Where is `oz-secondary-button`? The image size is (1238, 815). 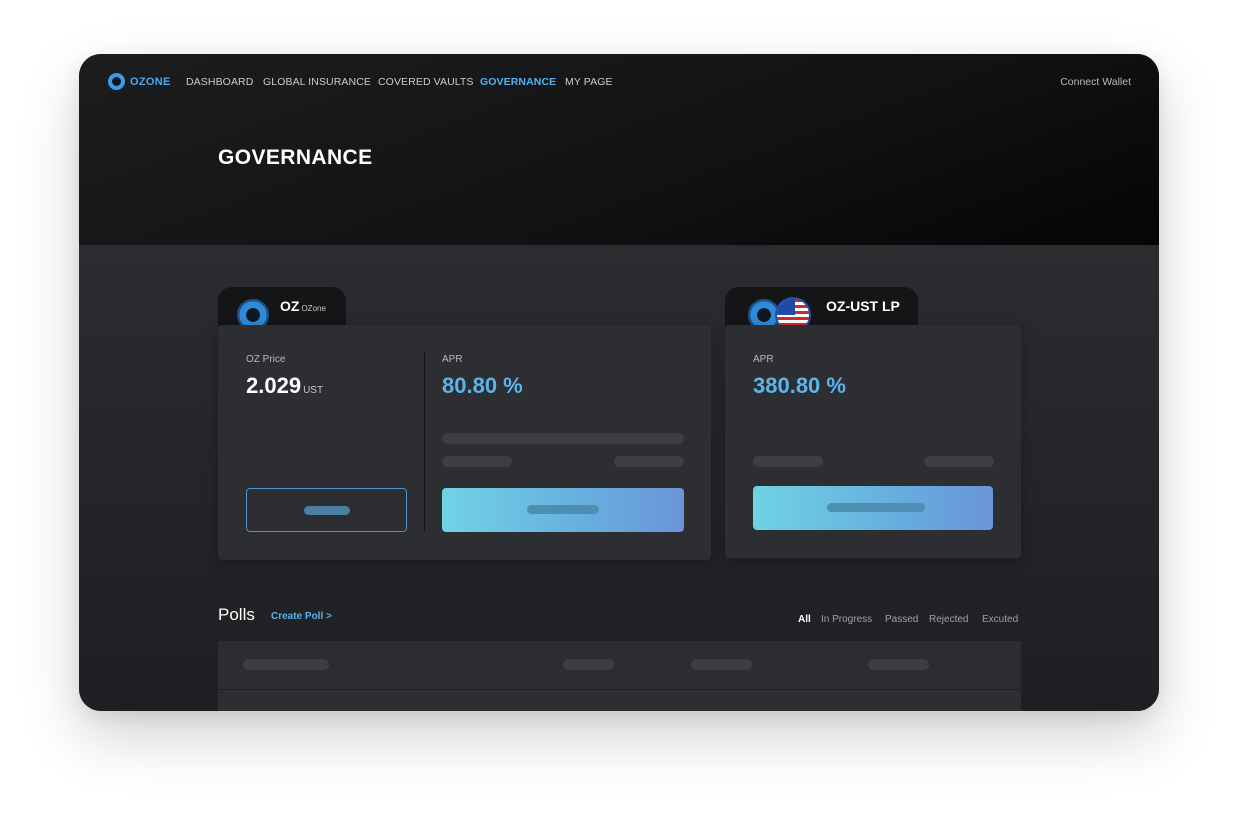
oz-secondary-button is located at coordinates (326, 510).